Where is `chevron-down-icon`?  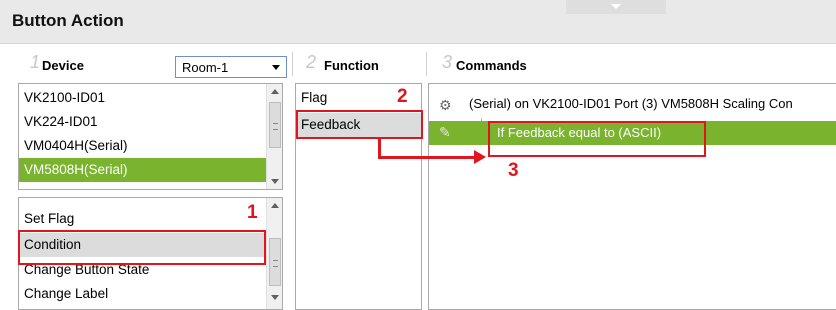 chevron-down-icon is located at coordinates (276, 67).